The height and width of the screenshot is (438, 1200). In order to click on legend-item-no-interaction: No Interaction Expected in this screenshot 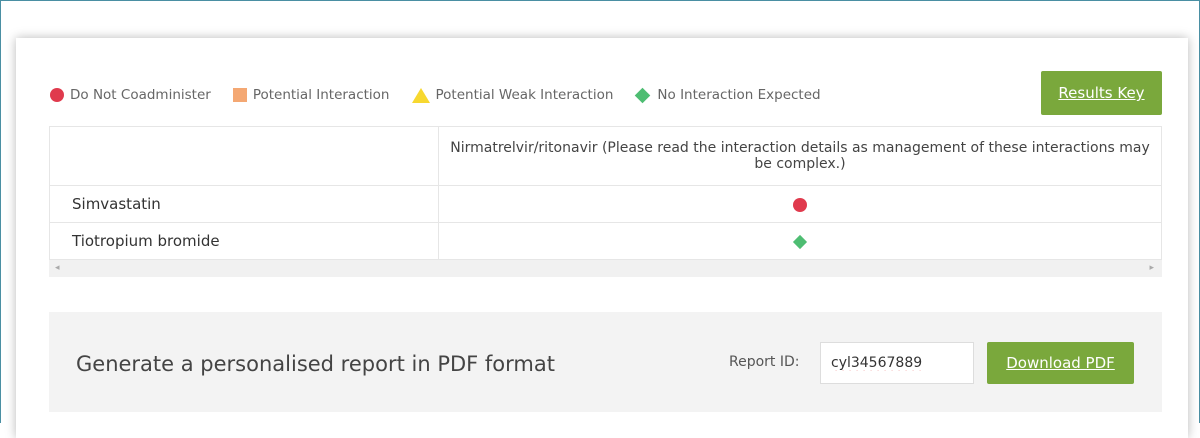, I will do `click(728, 95)`.